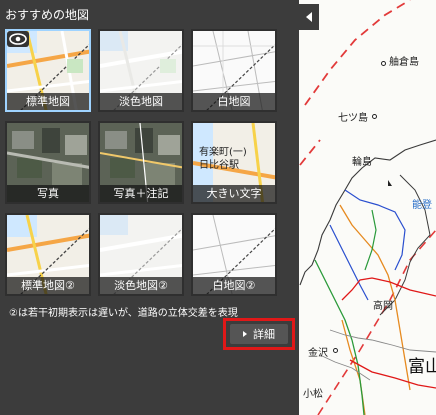  What do you see at coordinates (318, 353) in the screenshot?
I see `place-label: 金沢` at bounding box center [318, 353].